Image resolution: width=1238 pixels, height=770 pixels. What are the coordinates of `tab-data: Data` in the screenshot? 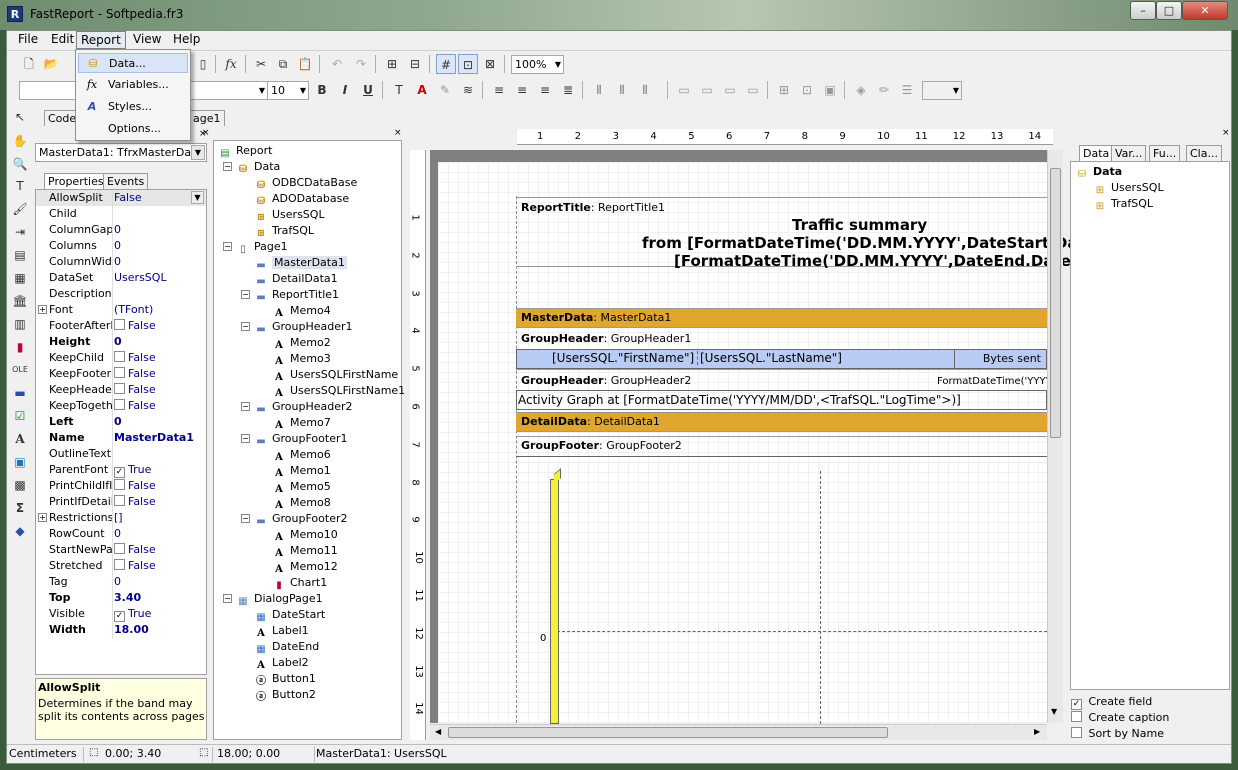 It's located at (1096, 153).